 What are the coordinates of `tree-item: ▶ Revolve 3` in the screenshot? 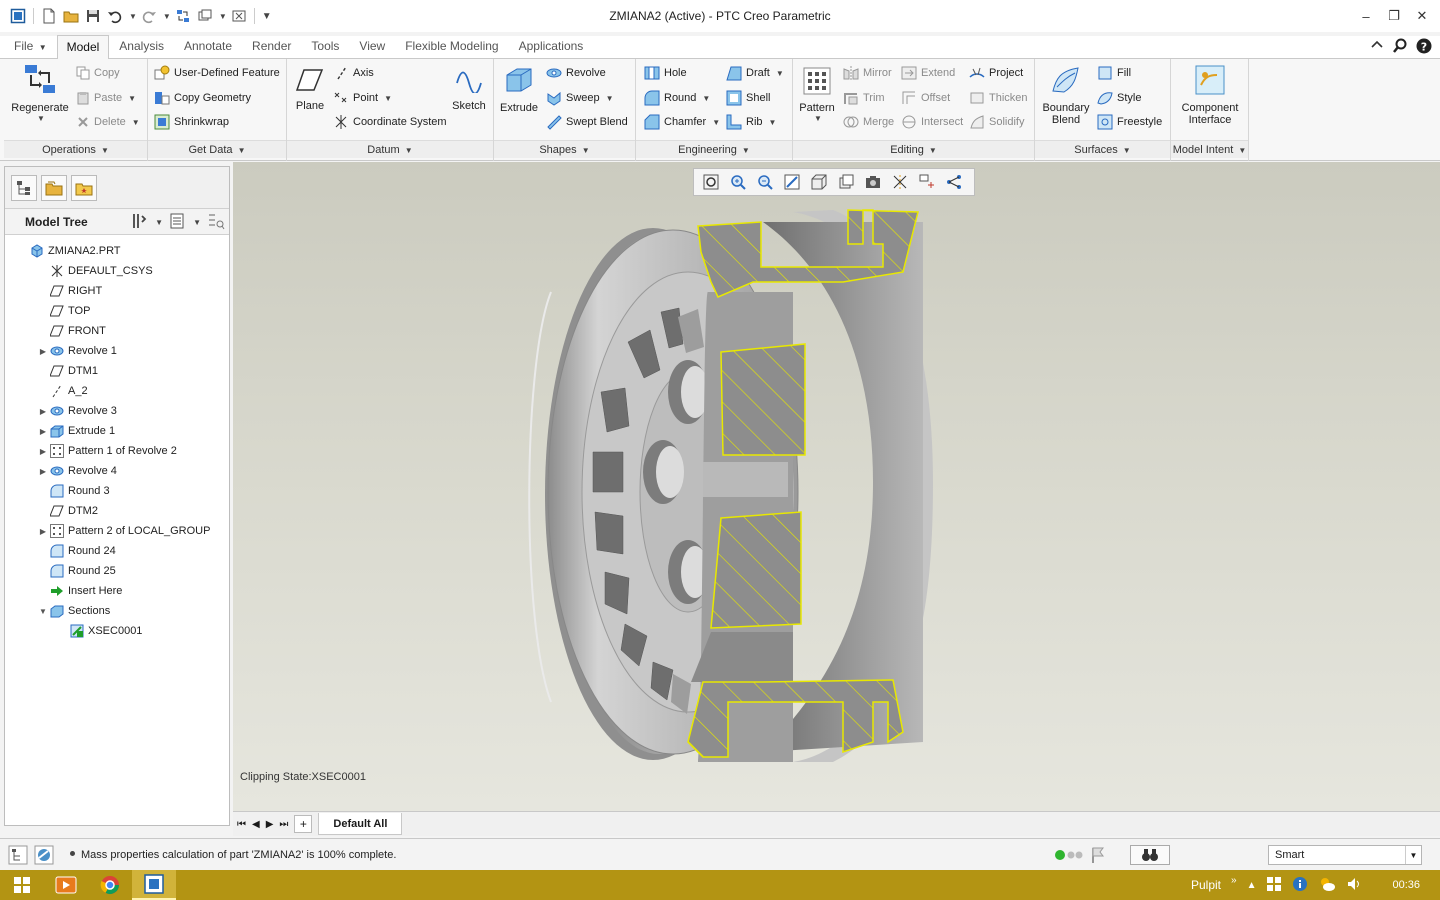 It's located at (117, 411).